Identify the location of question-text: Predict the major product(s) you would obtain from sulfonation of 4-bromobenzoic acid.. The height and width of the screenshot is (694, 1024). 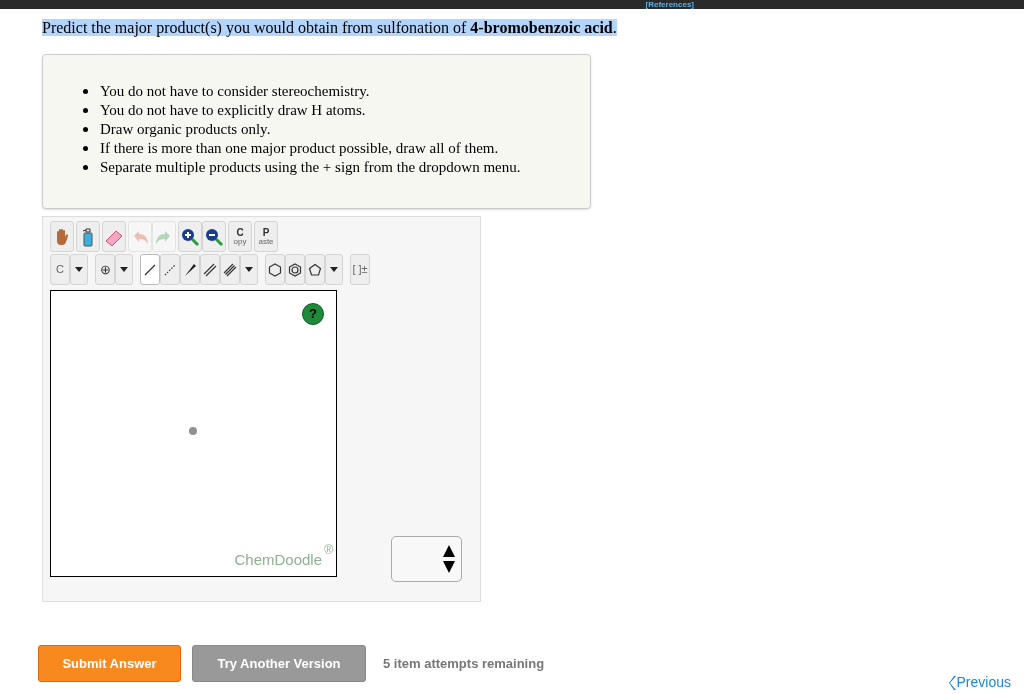
(329, 27).